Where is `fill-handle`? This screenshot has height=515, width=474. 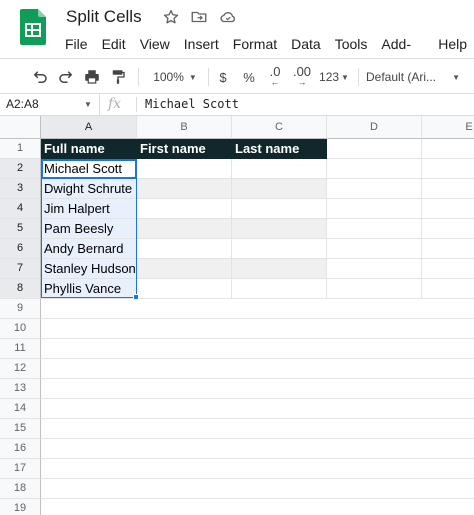
fill-handle is located at coordinates (136, 297).